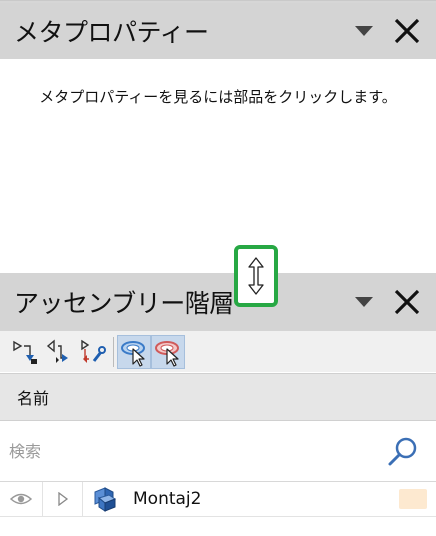 The image size is (436, 536). I want to click on collapse-all-icon, so click(57, 351).